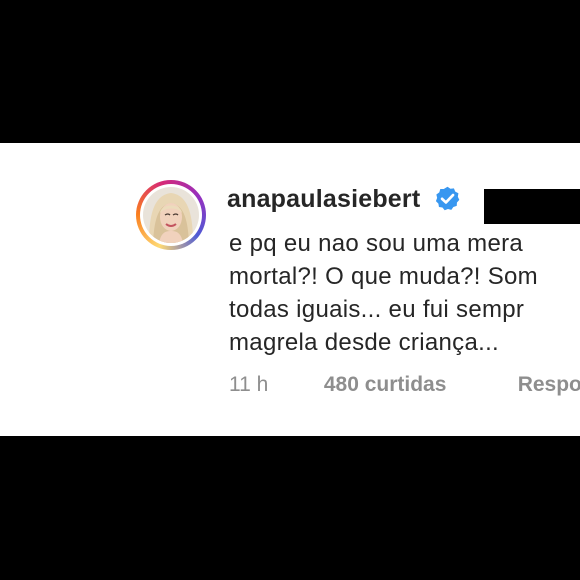  Describe the element at coordinates (418, 385) in the screenshot. I see `likes-count: 480 curtidas` at that location.